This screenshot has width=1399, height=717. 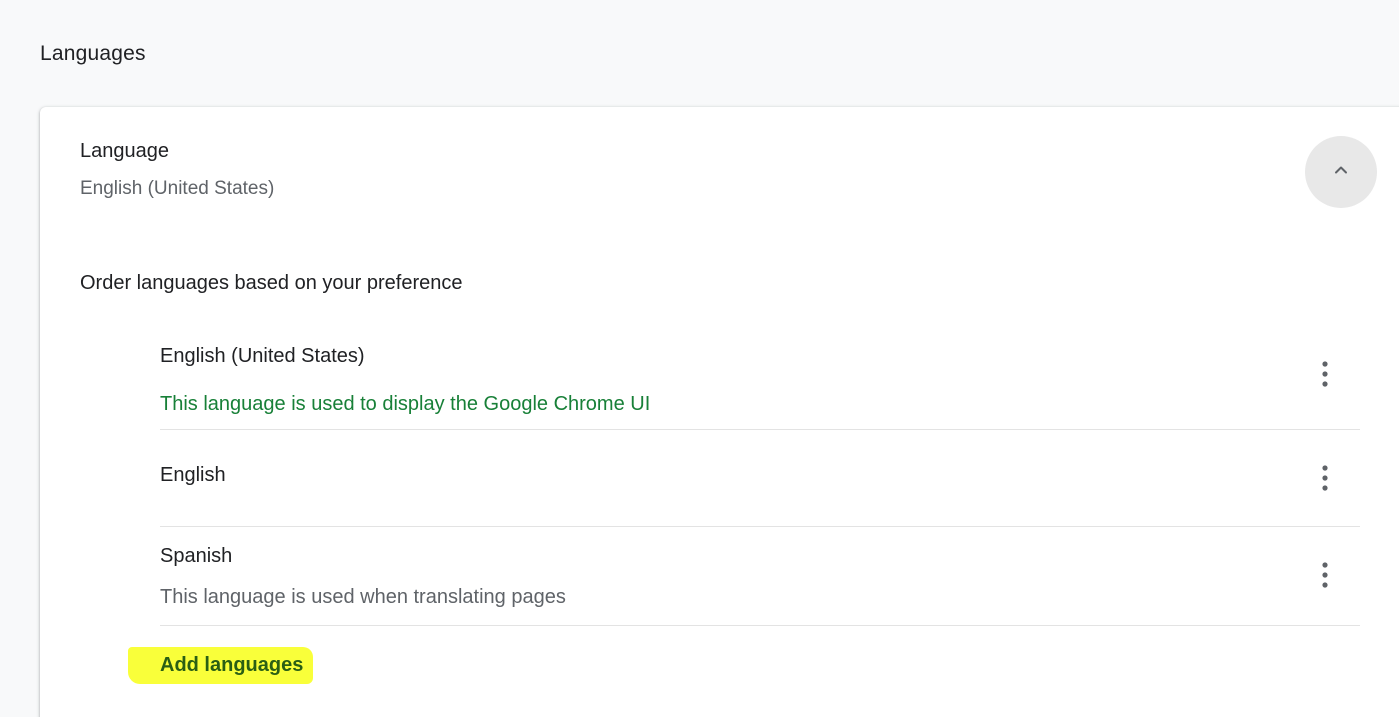 What do you see at coordinates (177, 188) in the screenshot?
I see `current-language: English (United States)` at bounding box center [177, 188].